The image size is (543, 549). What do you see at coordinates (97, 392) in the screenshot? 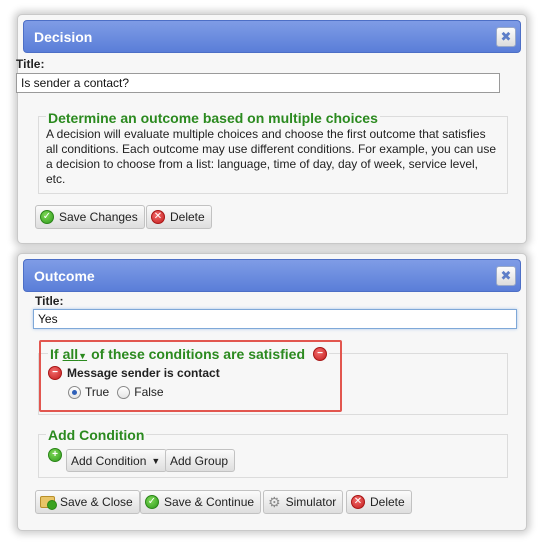
I see `radio-true-label: True` at bounding box center [97, 392].